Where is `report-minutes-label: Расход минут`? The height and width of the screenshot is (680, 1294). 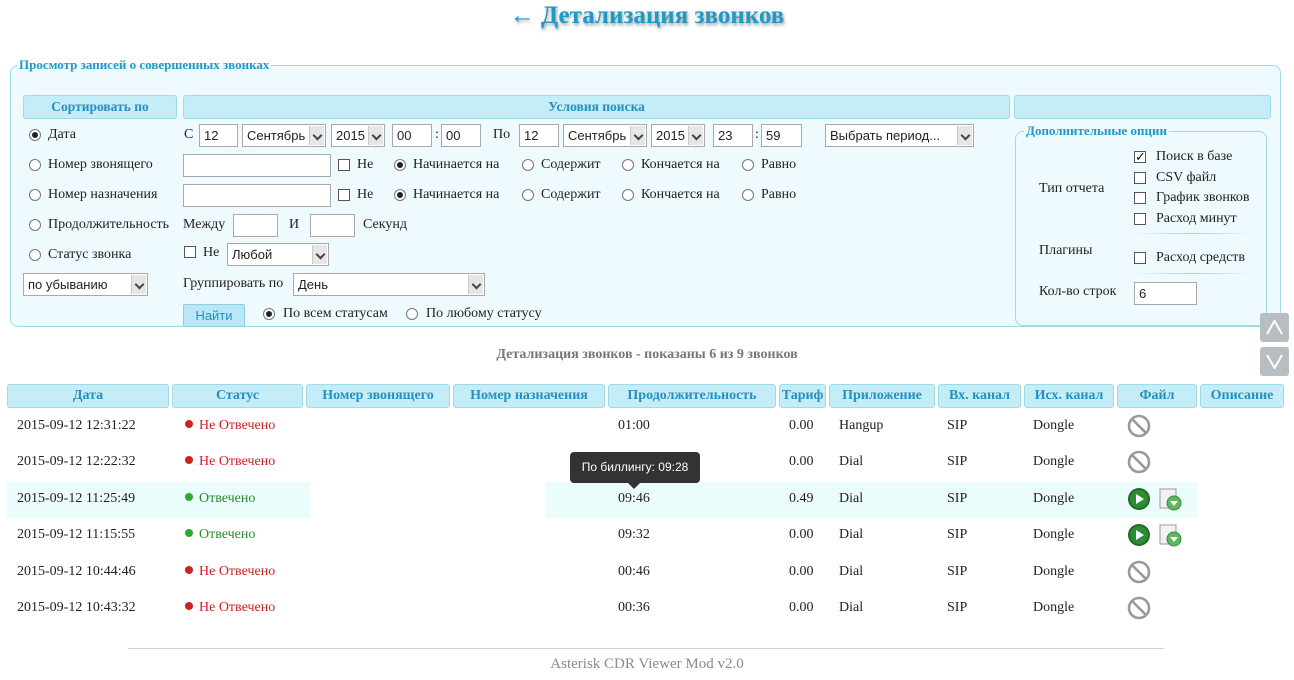 report-minutes-label: Расход минут is located at coordinates (1196, 218).